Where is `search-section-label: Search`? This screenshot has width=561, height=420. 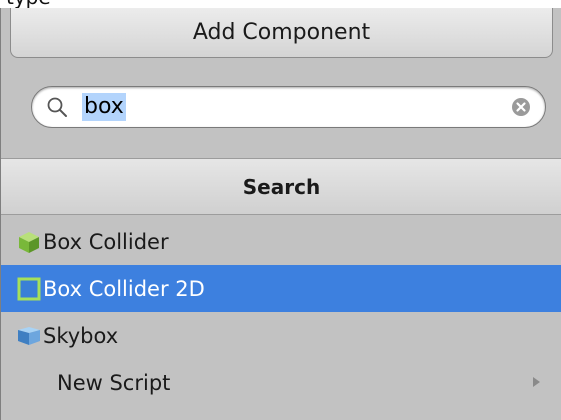
search-section-label: Search is located at coordinates (281, 186).